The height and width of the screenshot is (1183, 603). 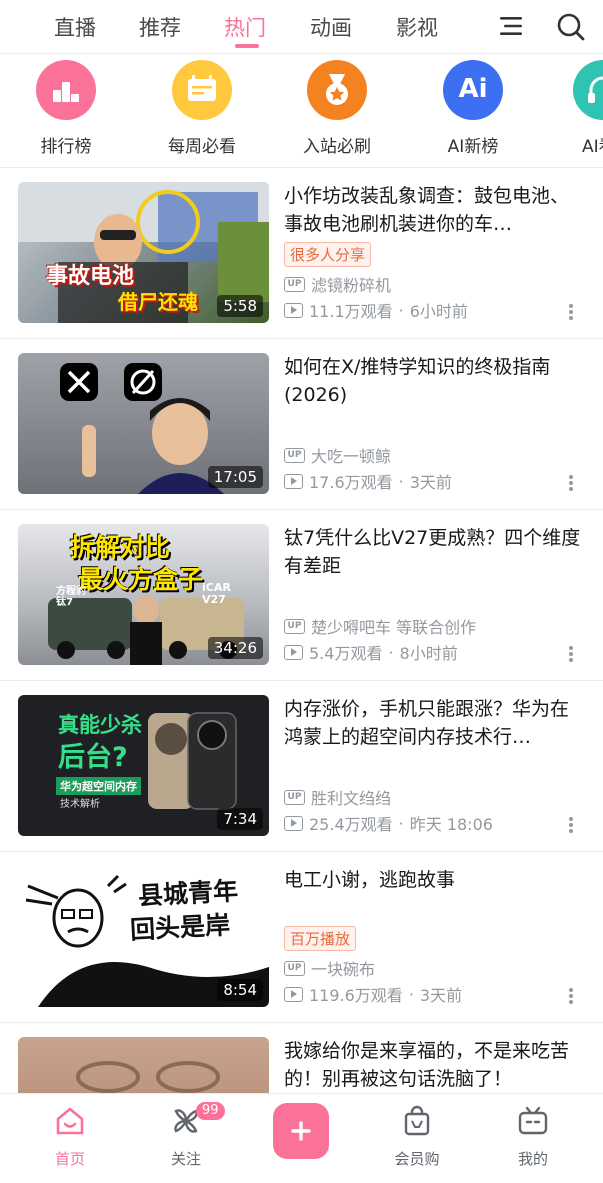 I want to click on tab-live: 直播, so click(x=75, y=27).